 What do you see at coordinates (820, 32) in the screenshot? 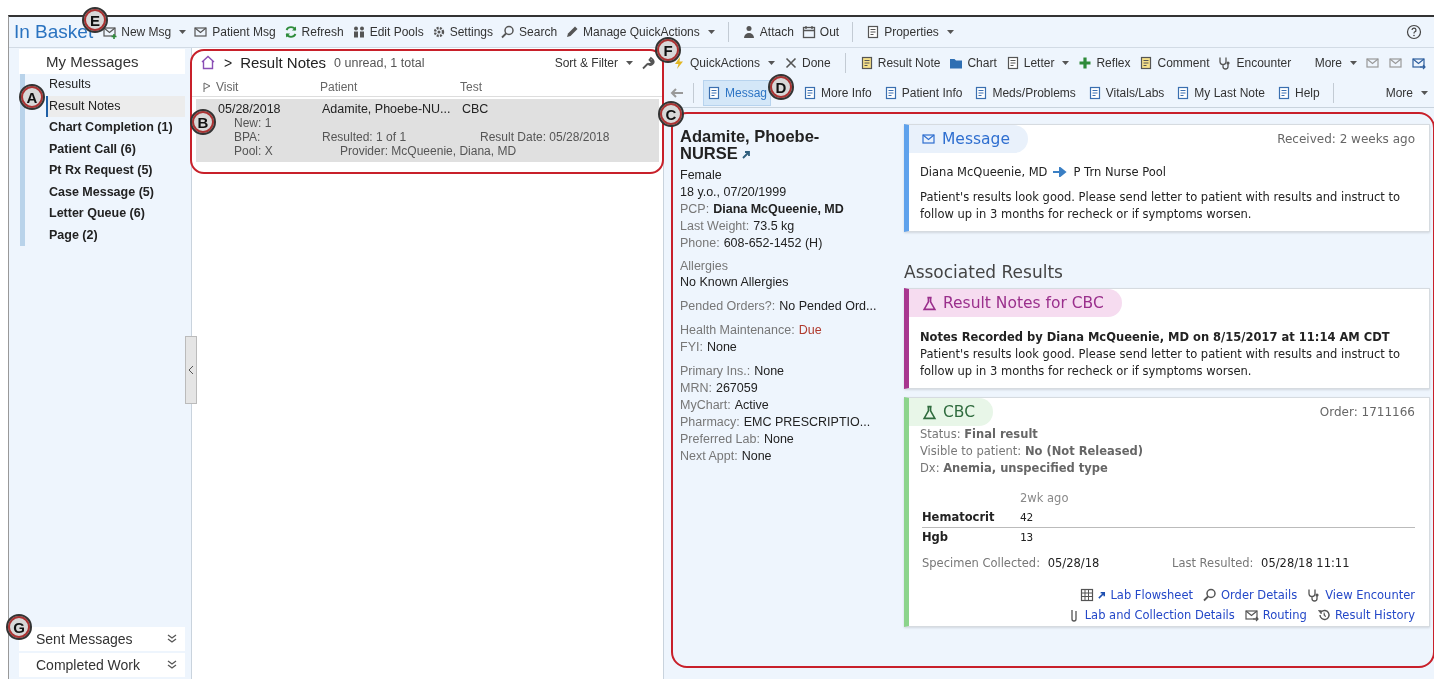
I see `toolbar-button: Out` at bounding box center [820, 32].